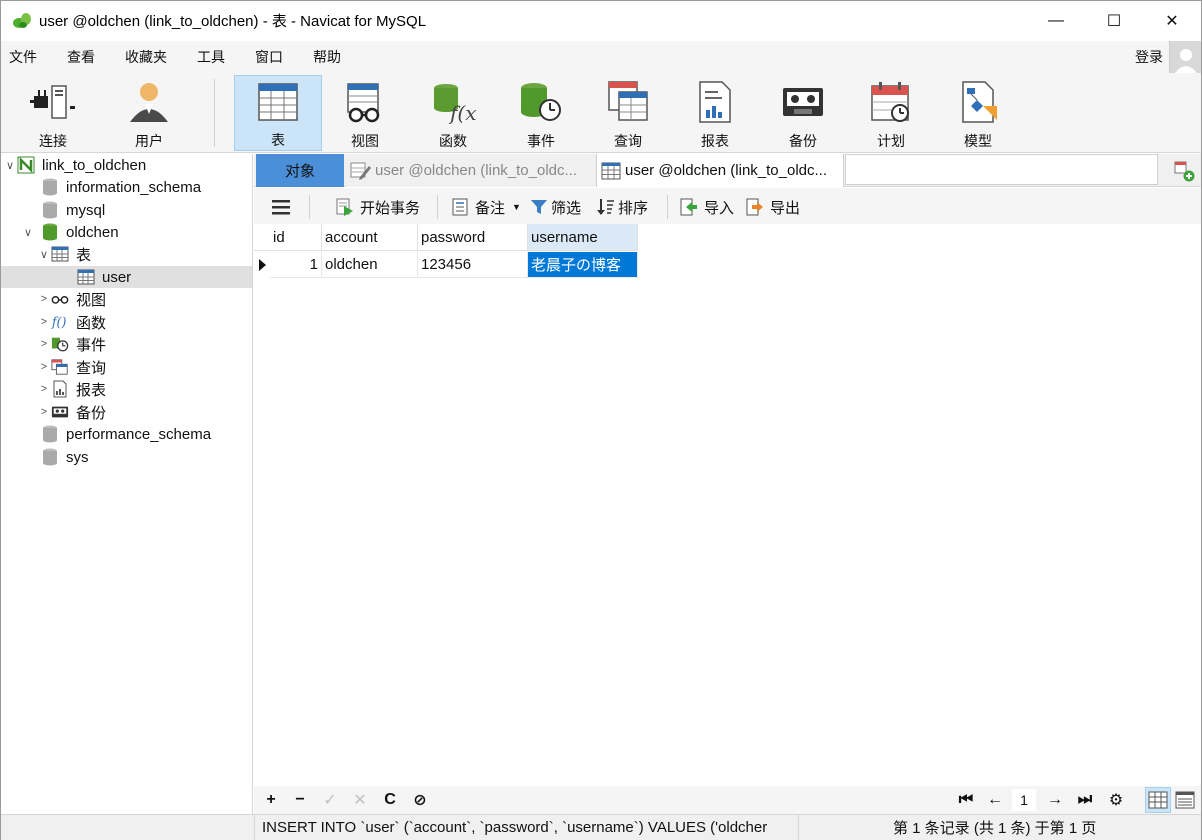 The width and height of the screenshot is (1202, 840). Describe the element at coordinates (117, 277) in the screenshot. I see `tree-table-user-label: user` at that location.